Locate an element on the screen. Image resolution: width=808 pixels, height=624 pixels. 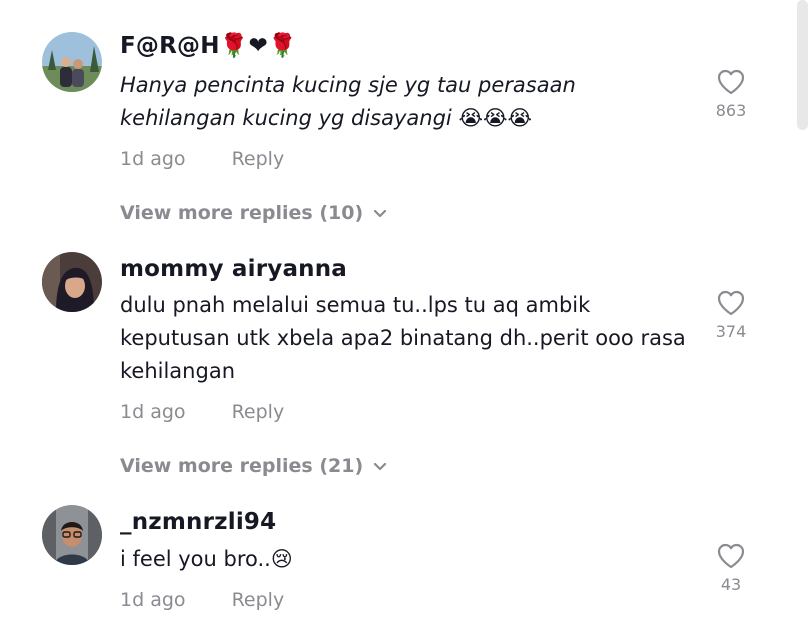
username: F@R@H🌹❤🌹 is located at coordinates (208, 45).